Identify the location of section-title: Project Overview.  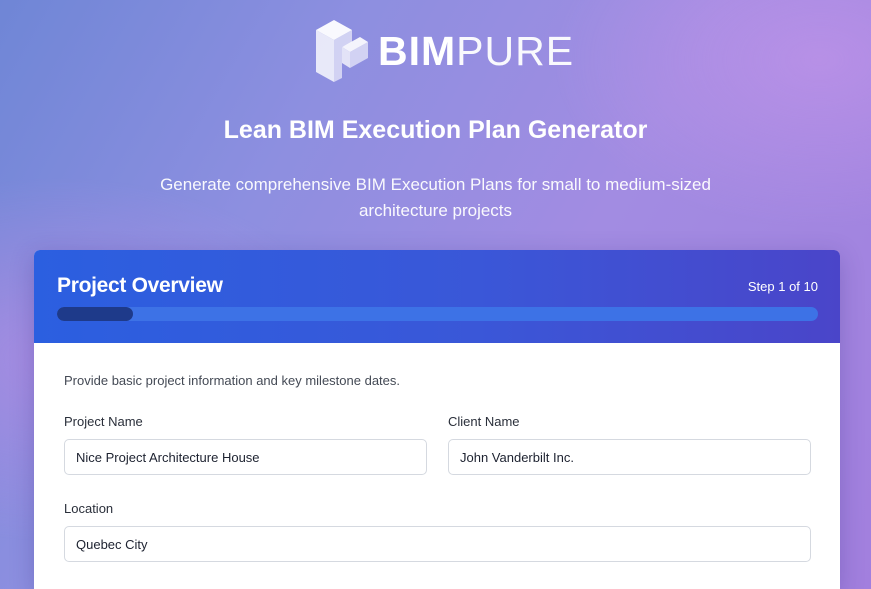
(140, 285).